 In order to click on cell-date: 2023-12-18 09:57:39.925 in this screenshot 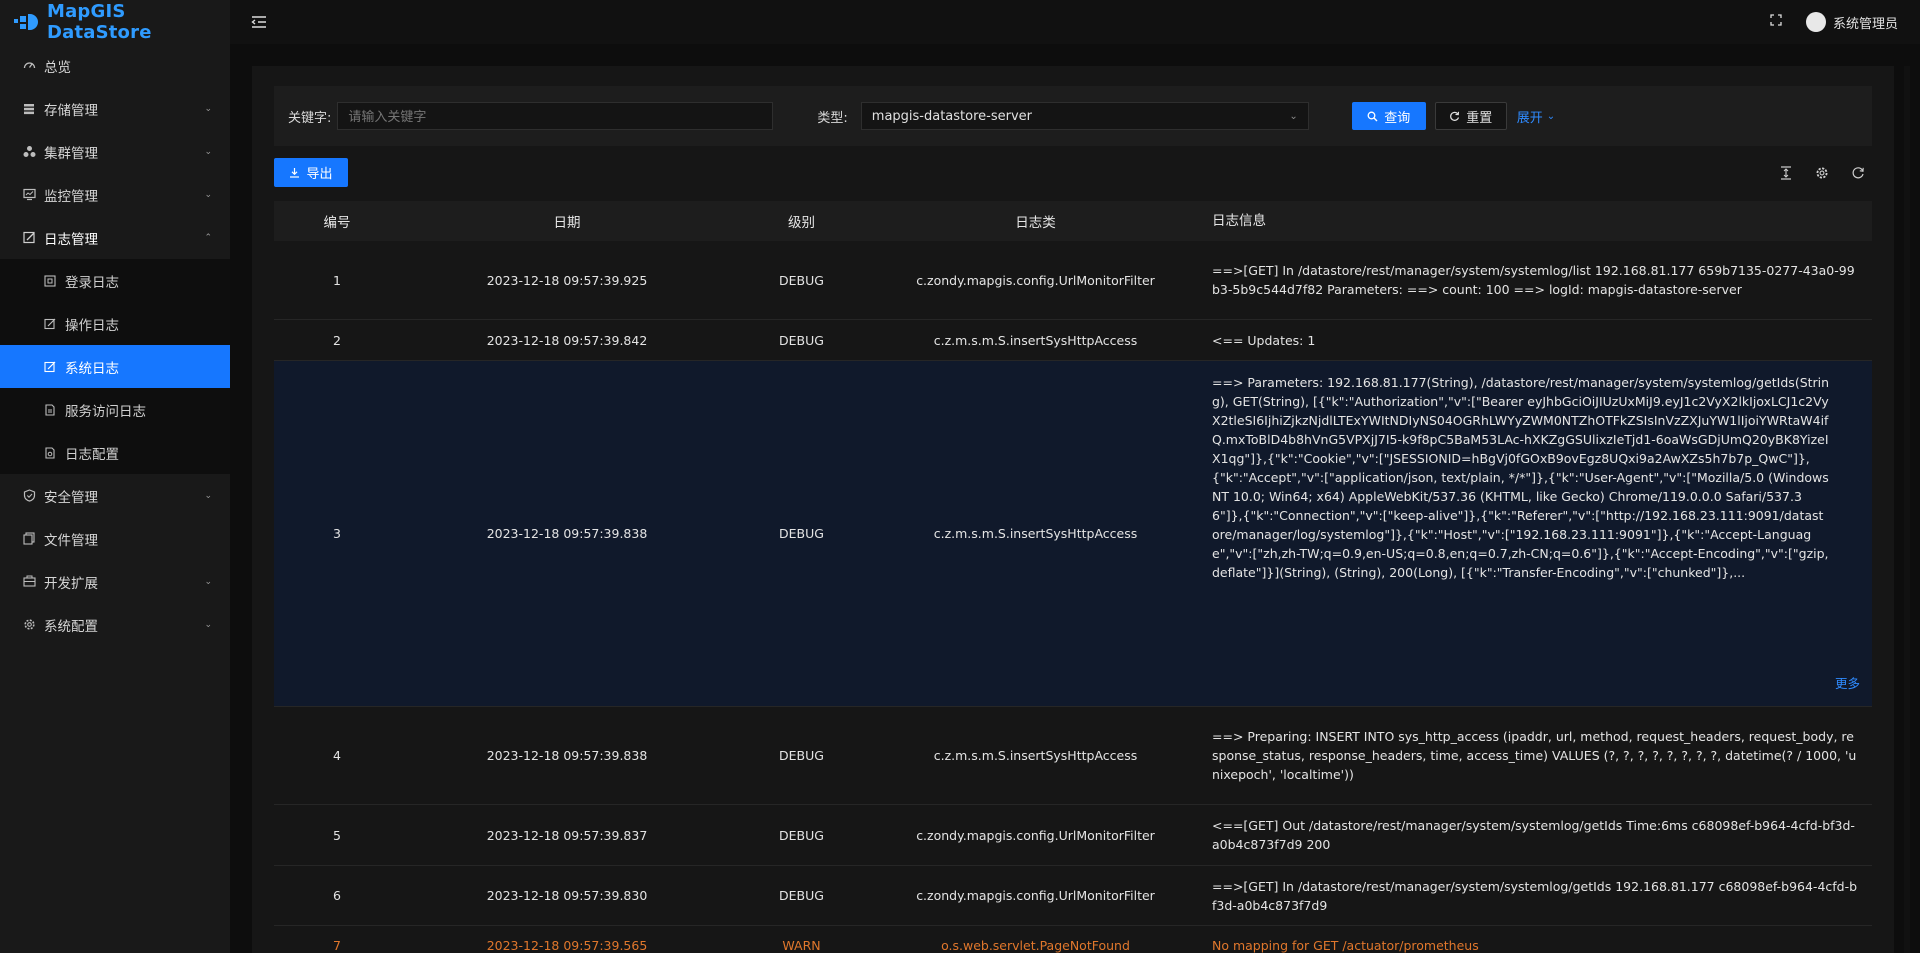, I will do `click(567, 280)`.